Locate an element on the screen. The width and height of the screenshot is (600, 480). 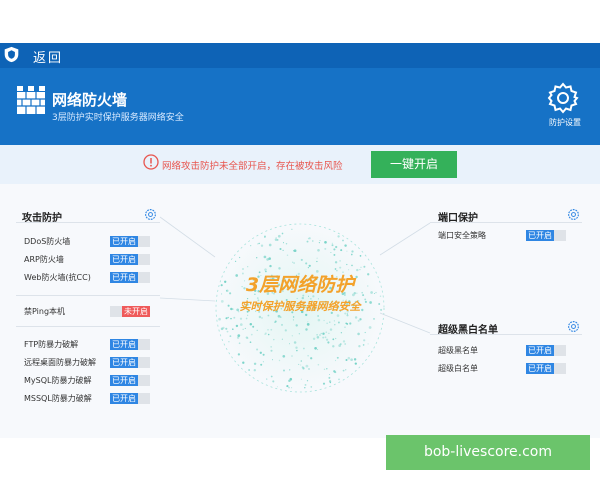
mssql-status: 已开启 is located at coordinates (124, 398).